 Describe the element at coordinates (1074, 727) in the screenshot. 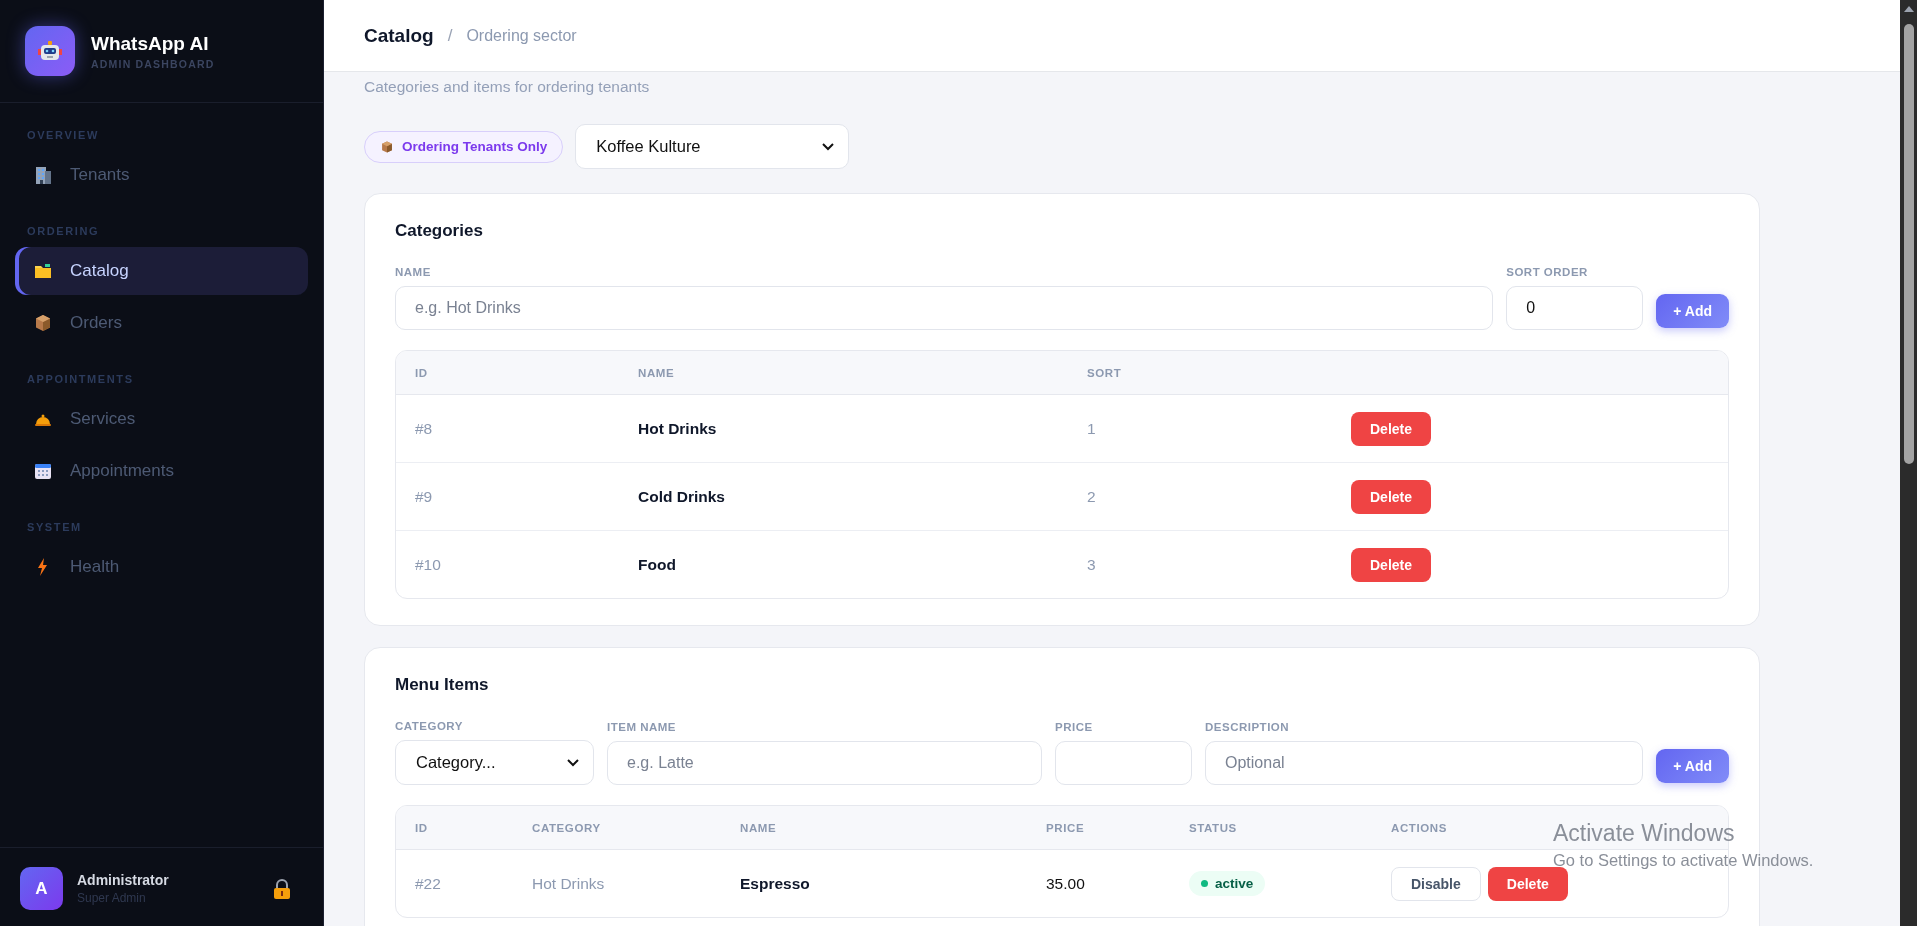

I see `field-label: PRICE` at that location.